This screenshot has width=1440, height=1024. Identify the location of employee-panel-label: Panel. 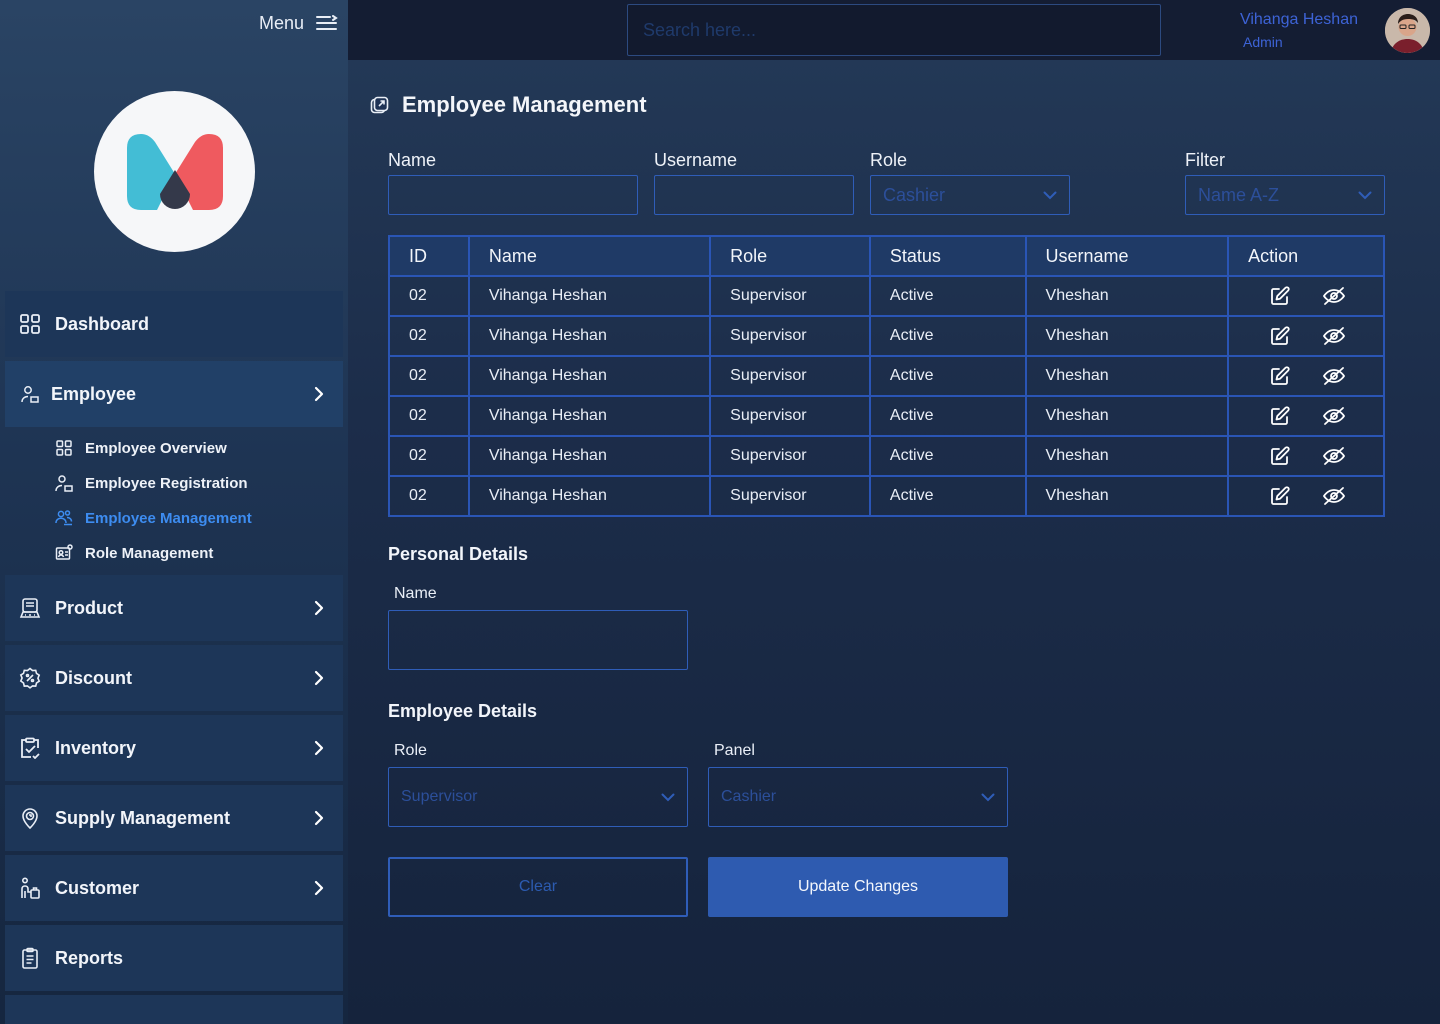
(734, 750).